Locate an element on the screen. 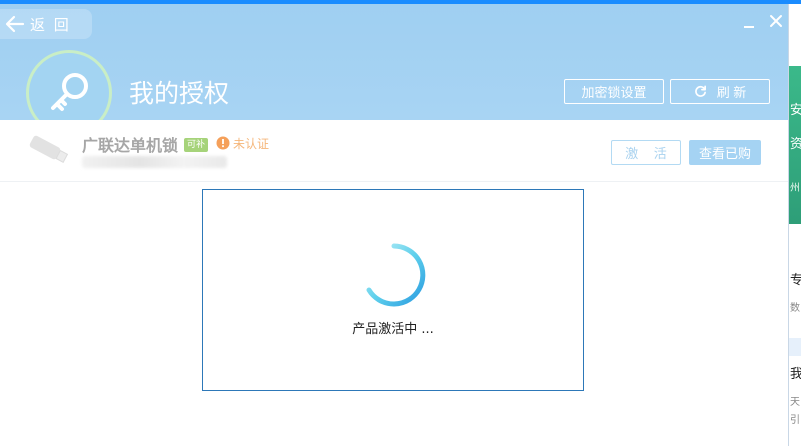 Image resolution: width=801 pixels, height=446 pixels. bg-highlight is located at coordinates (795, 347).